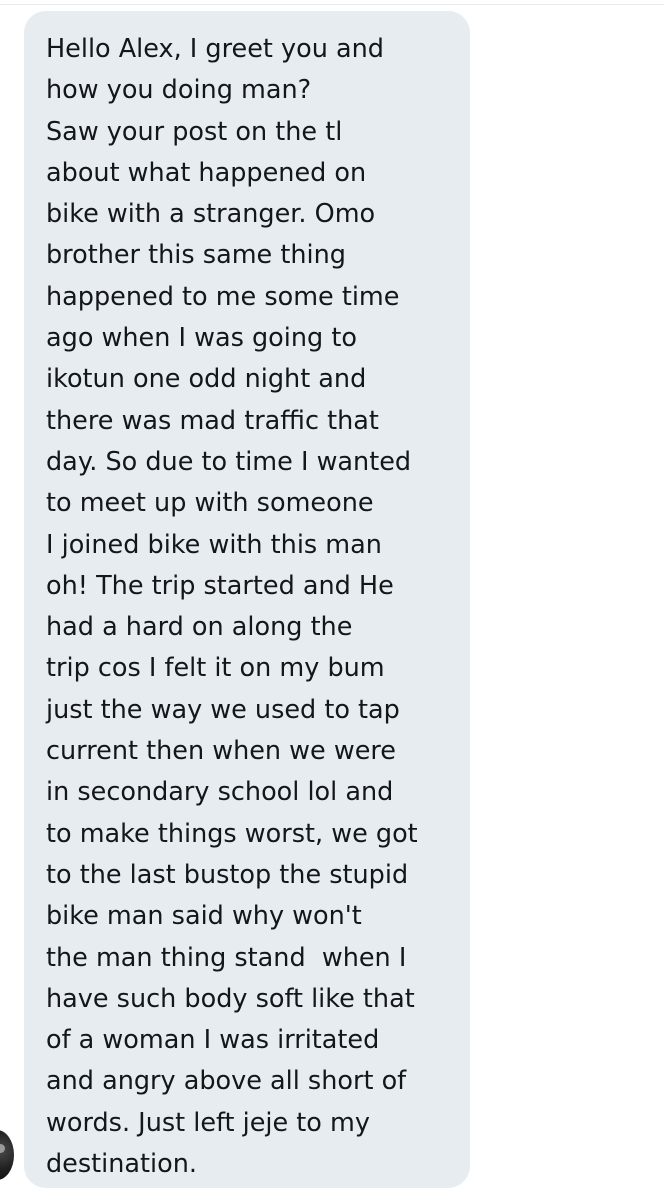 The image size is (664, 1200). What do you see at coordinates (179, 90) in the screenshot?
I see `message-line: how you doing man?` at bounding box center [179, 90].